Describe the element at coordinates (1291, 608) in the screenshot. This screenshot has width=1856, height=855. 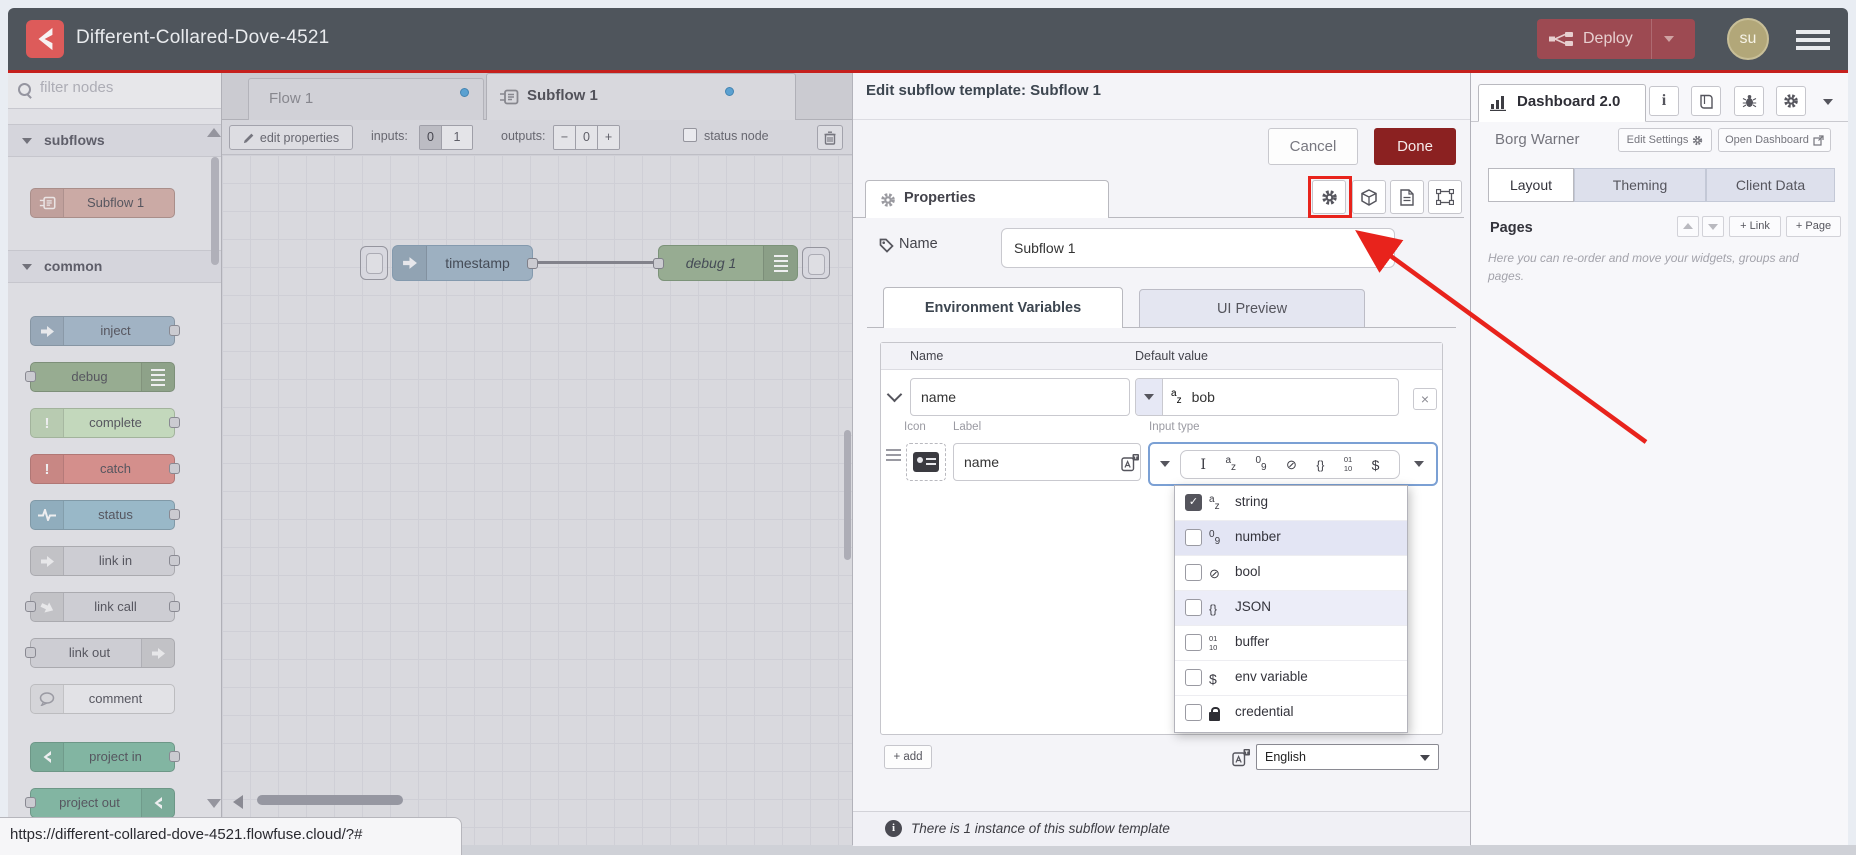
I see `type-option-json: {} JSON` at that location.